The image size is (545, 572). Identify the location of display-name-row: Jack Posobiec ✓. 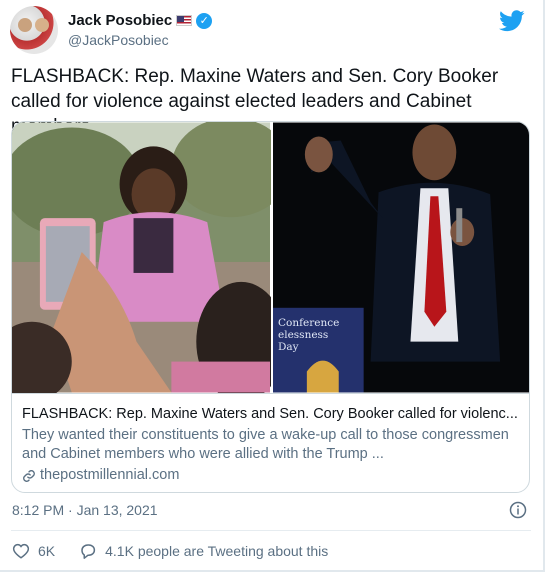
(140, 20).